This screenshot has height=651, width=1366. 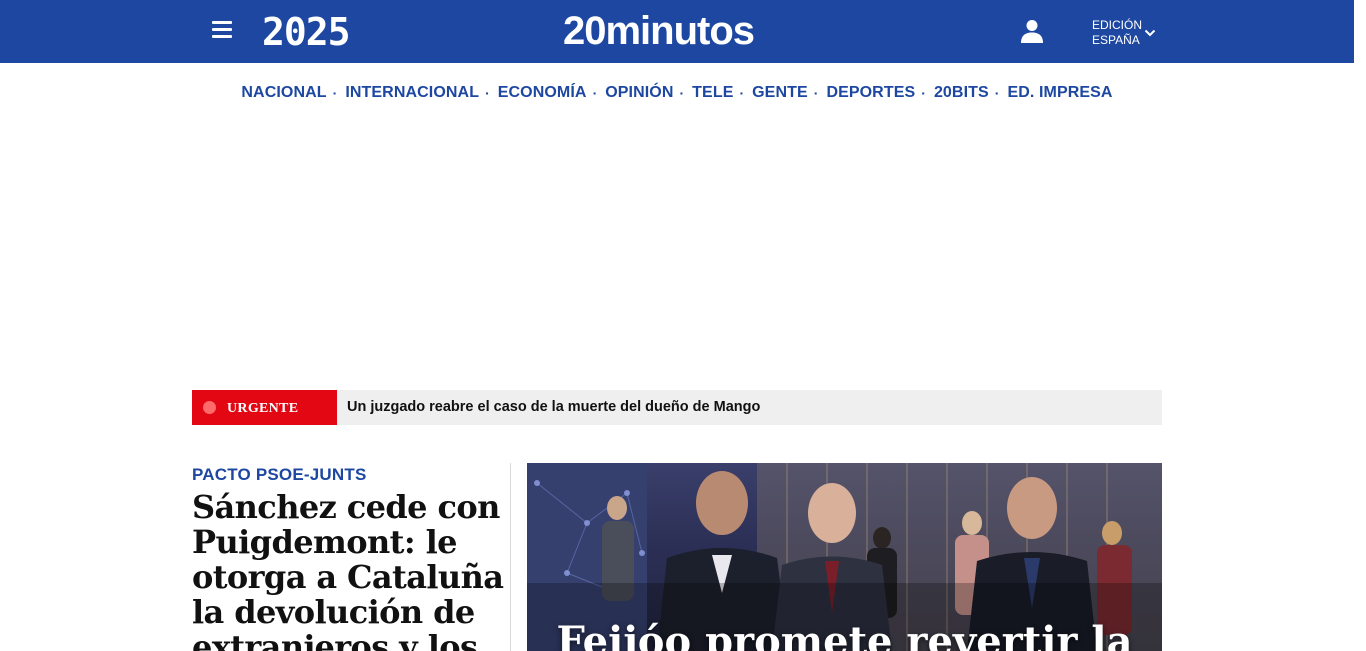 I want to click on user-icon, so click(x=1032, y=31).